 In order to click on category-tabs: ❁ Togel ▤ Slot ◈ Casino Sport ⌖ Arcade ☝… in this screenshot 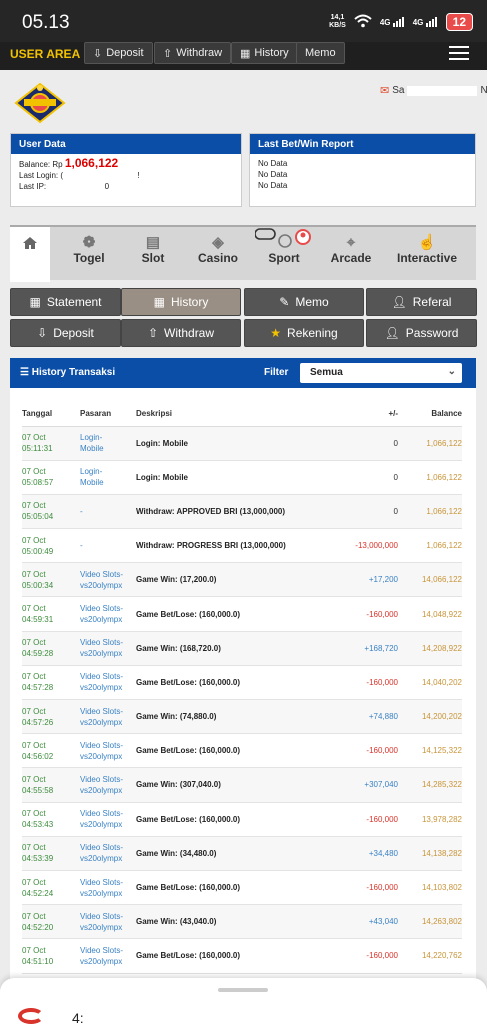, I will do `click(243, 253)`.